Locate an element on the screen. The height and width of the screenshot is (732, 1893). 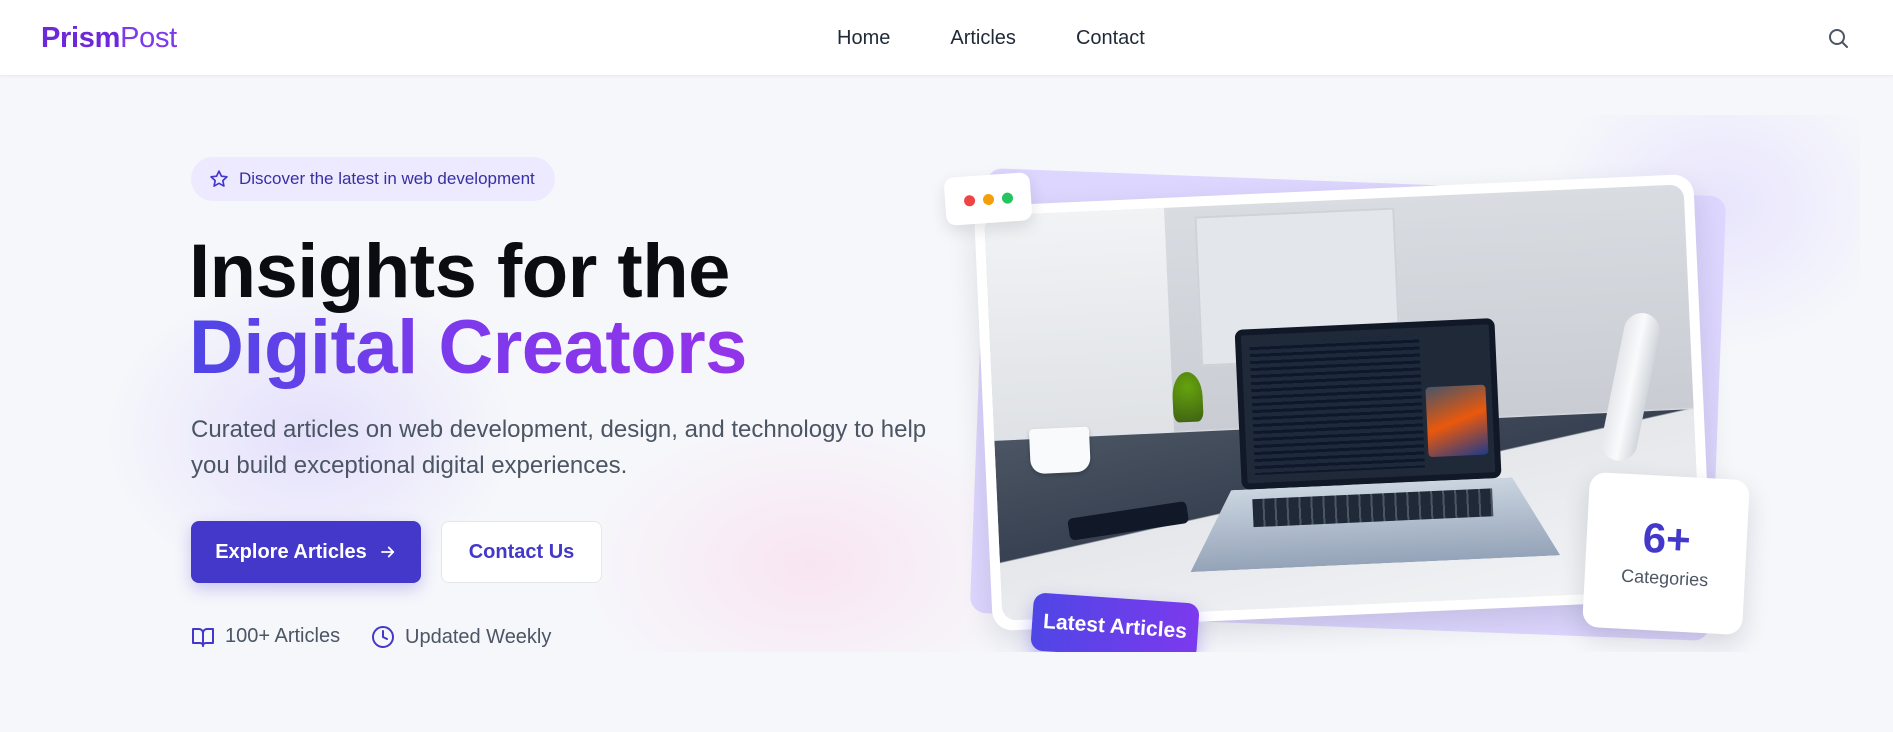
hero-title-line2: Digital Creators is located at coordinates (468, 347).